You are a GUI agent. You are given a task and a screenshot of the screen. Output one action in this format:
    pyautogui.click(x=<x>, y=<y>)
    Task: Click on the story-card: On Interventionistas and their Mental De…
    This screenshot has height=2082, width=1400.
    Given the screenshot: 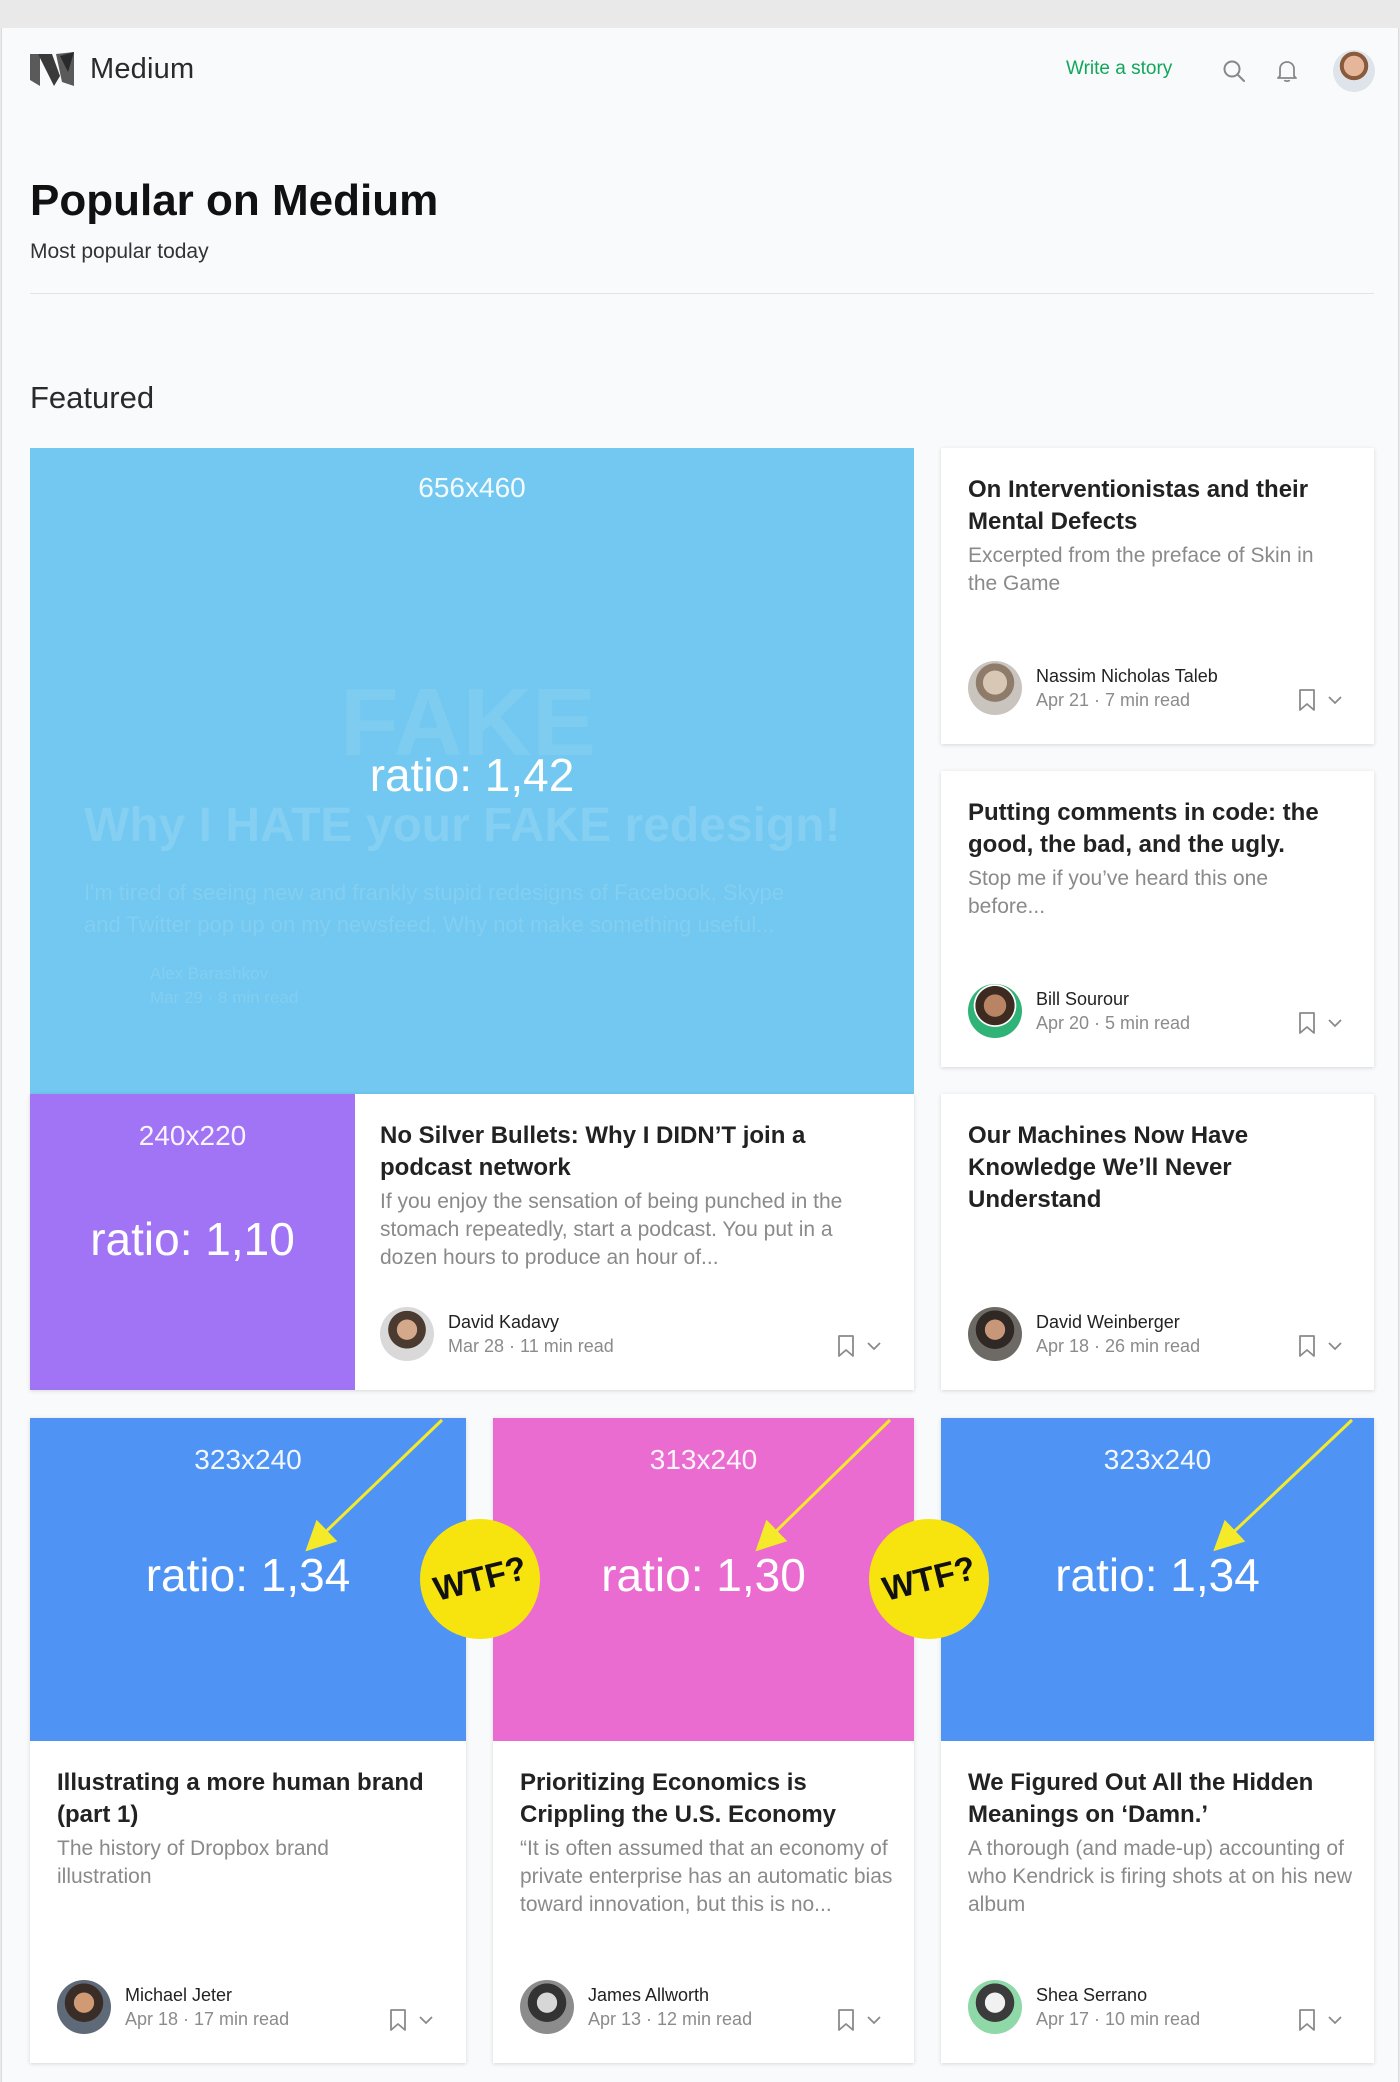 What is the action you would take?
    pyautogui.click(x=1157, y=596)
    